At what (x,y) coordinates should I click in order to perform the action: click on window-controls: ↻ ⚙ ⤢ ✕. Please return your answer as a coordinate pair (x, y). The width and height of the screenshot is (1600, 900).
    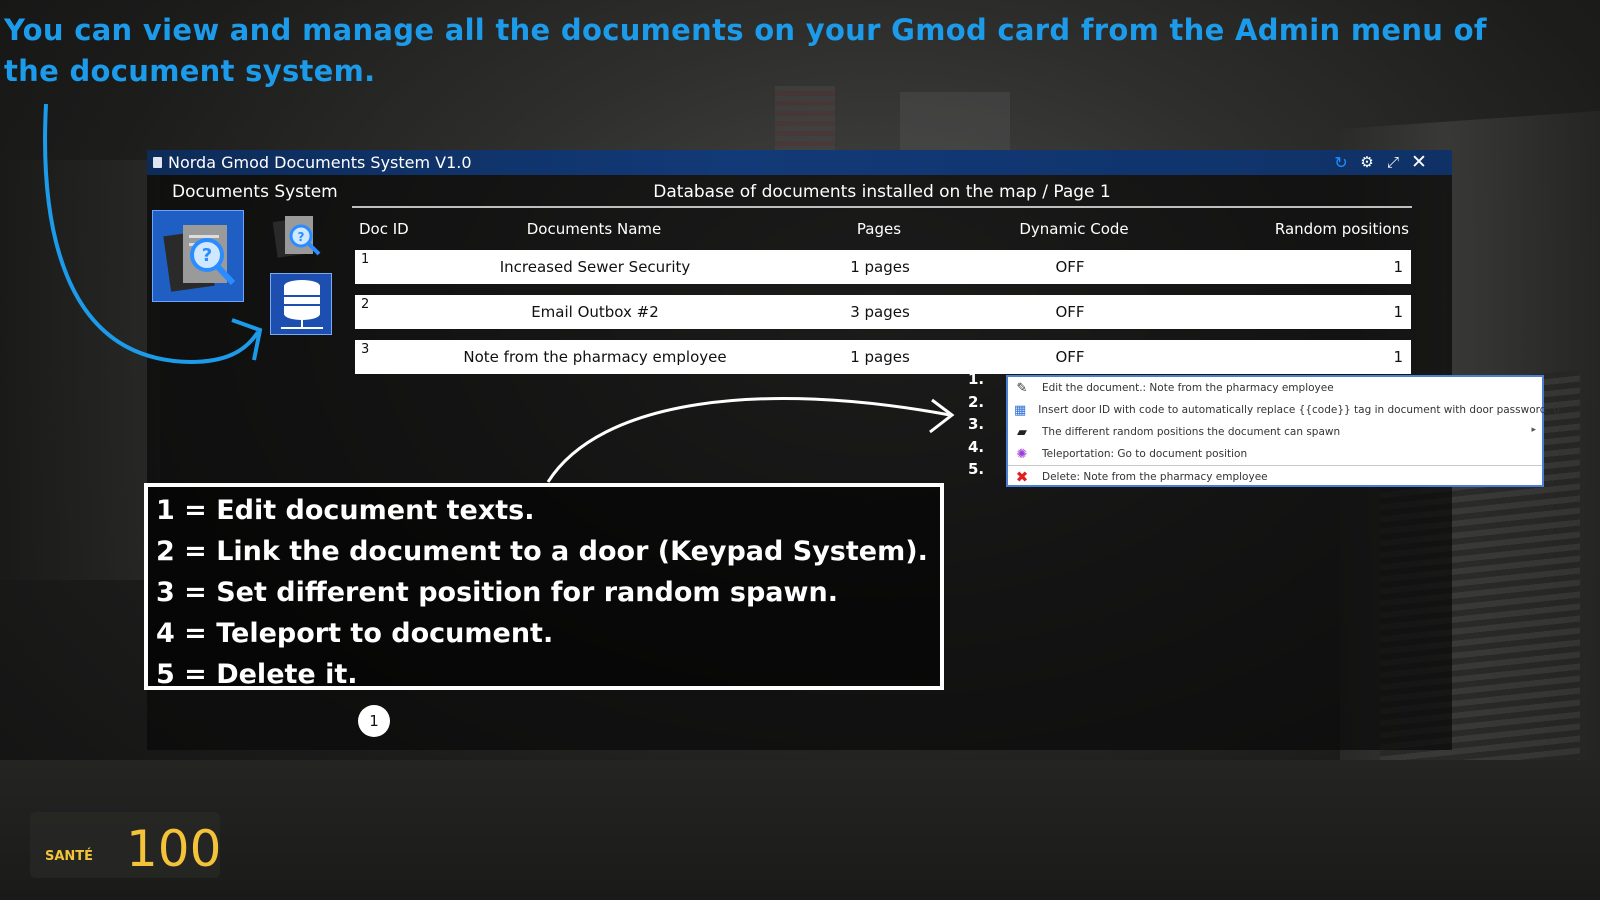
    Looking at the image, I should click on (1380, 162).